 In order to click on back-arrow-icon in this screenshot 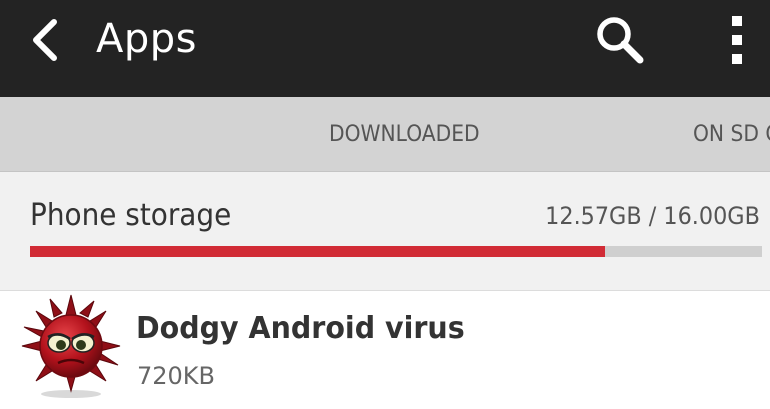, I will do `click(48, 40)`.